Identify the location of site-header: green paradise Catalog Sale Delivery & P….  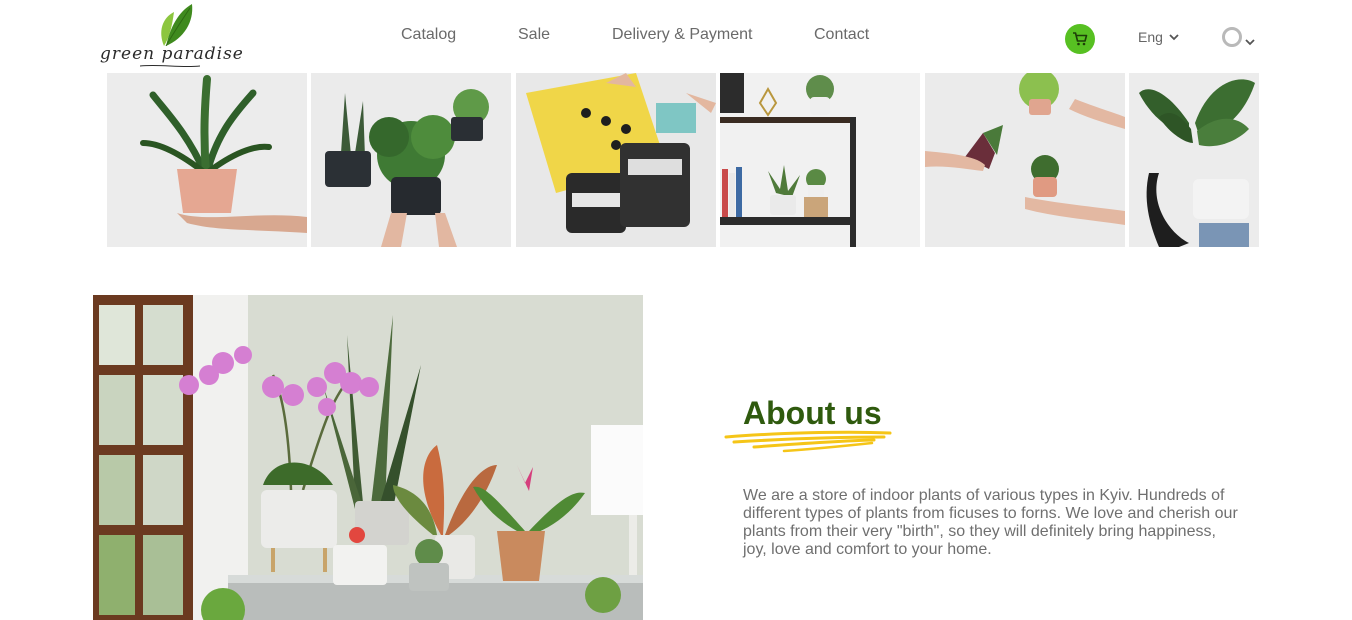
(676, 36).